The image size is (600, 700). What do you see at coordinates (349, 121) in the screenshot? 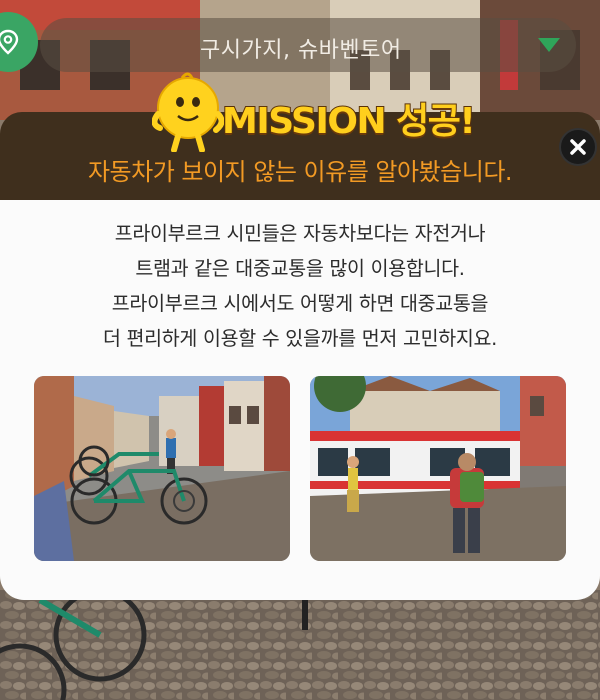
I see `mission-title: MISSION 성공!` at bounding box center [349, 121].